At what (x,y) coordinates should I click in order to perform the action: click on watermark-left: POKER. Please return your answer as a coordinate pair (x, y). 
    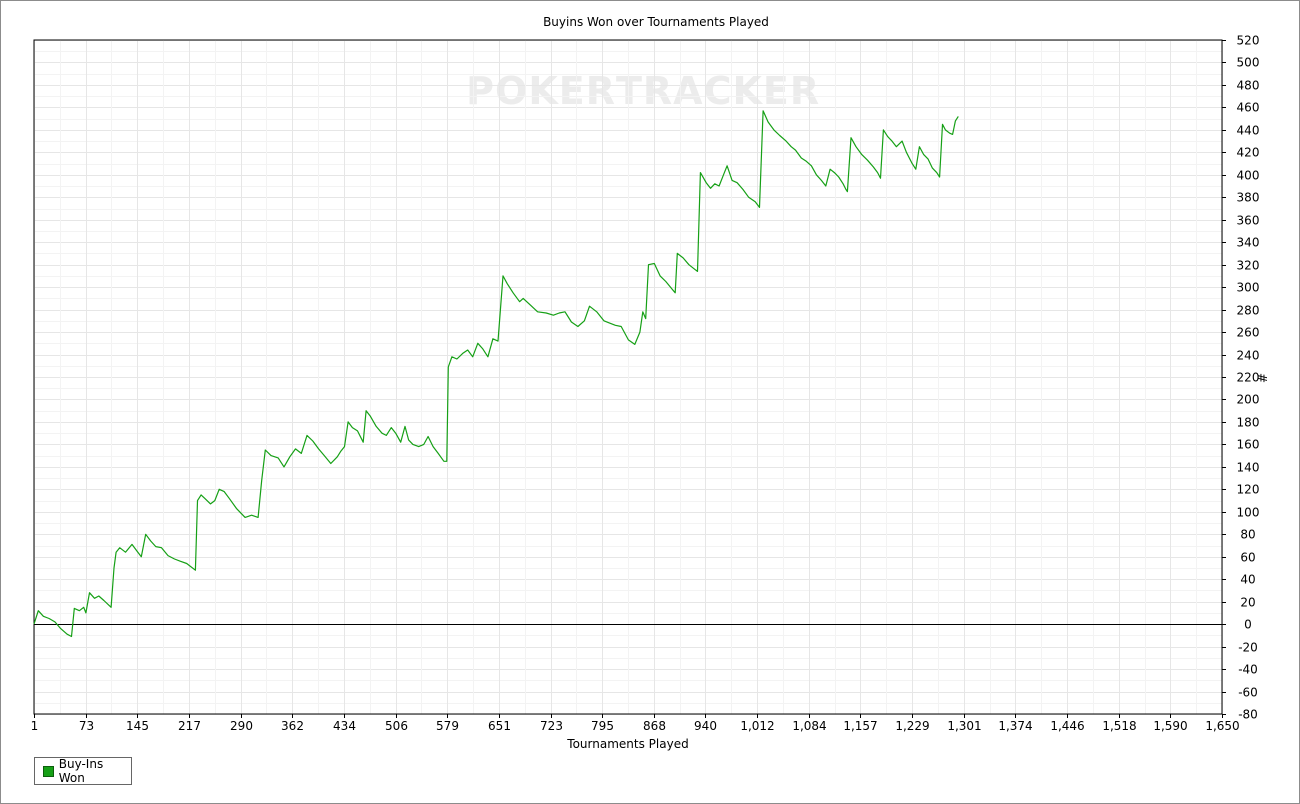
    Looking at the image, I should click on (541, 91).